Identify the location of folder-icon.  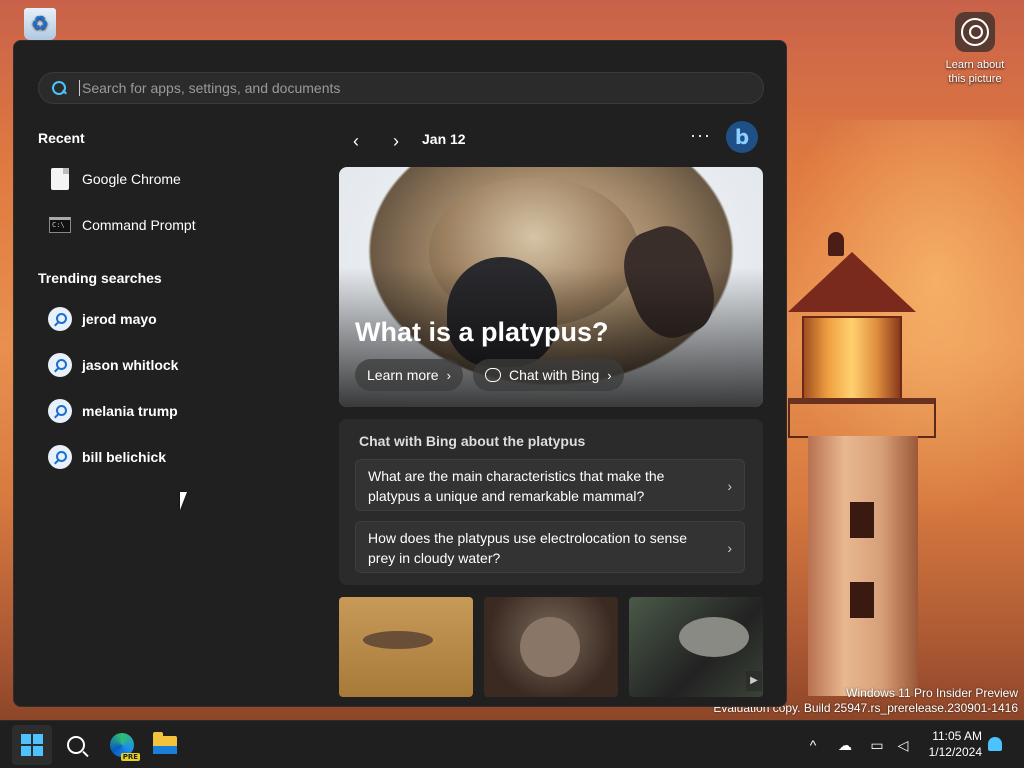
(165, 743).